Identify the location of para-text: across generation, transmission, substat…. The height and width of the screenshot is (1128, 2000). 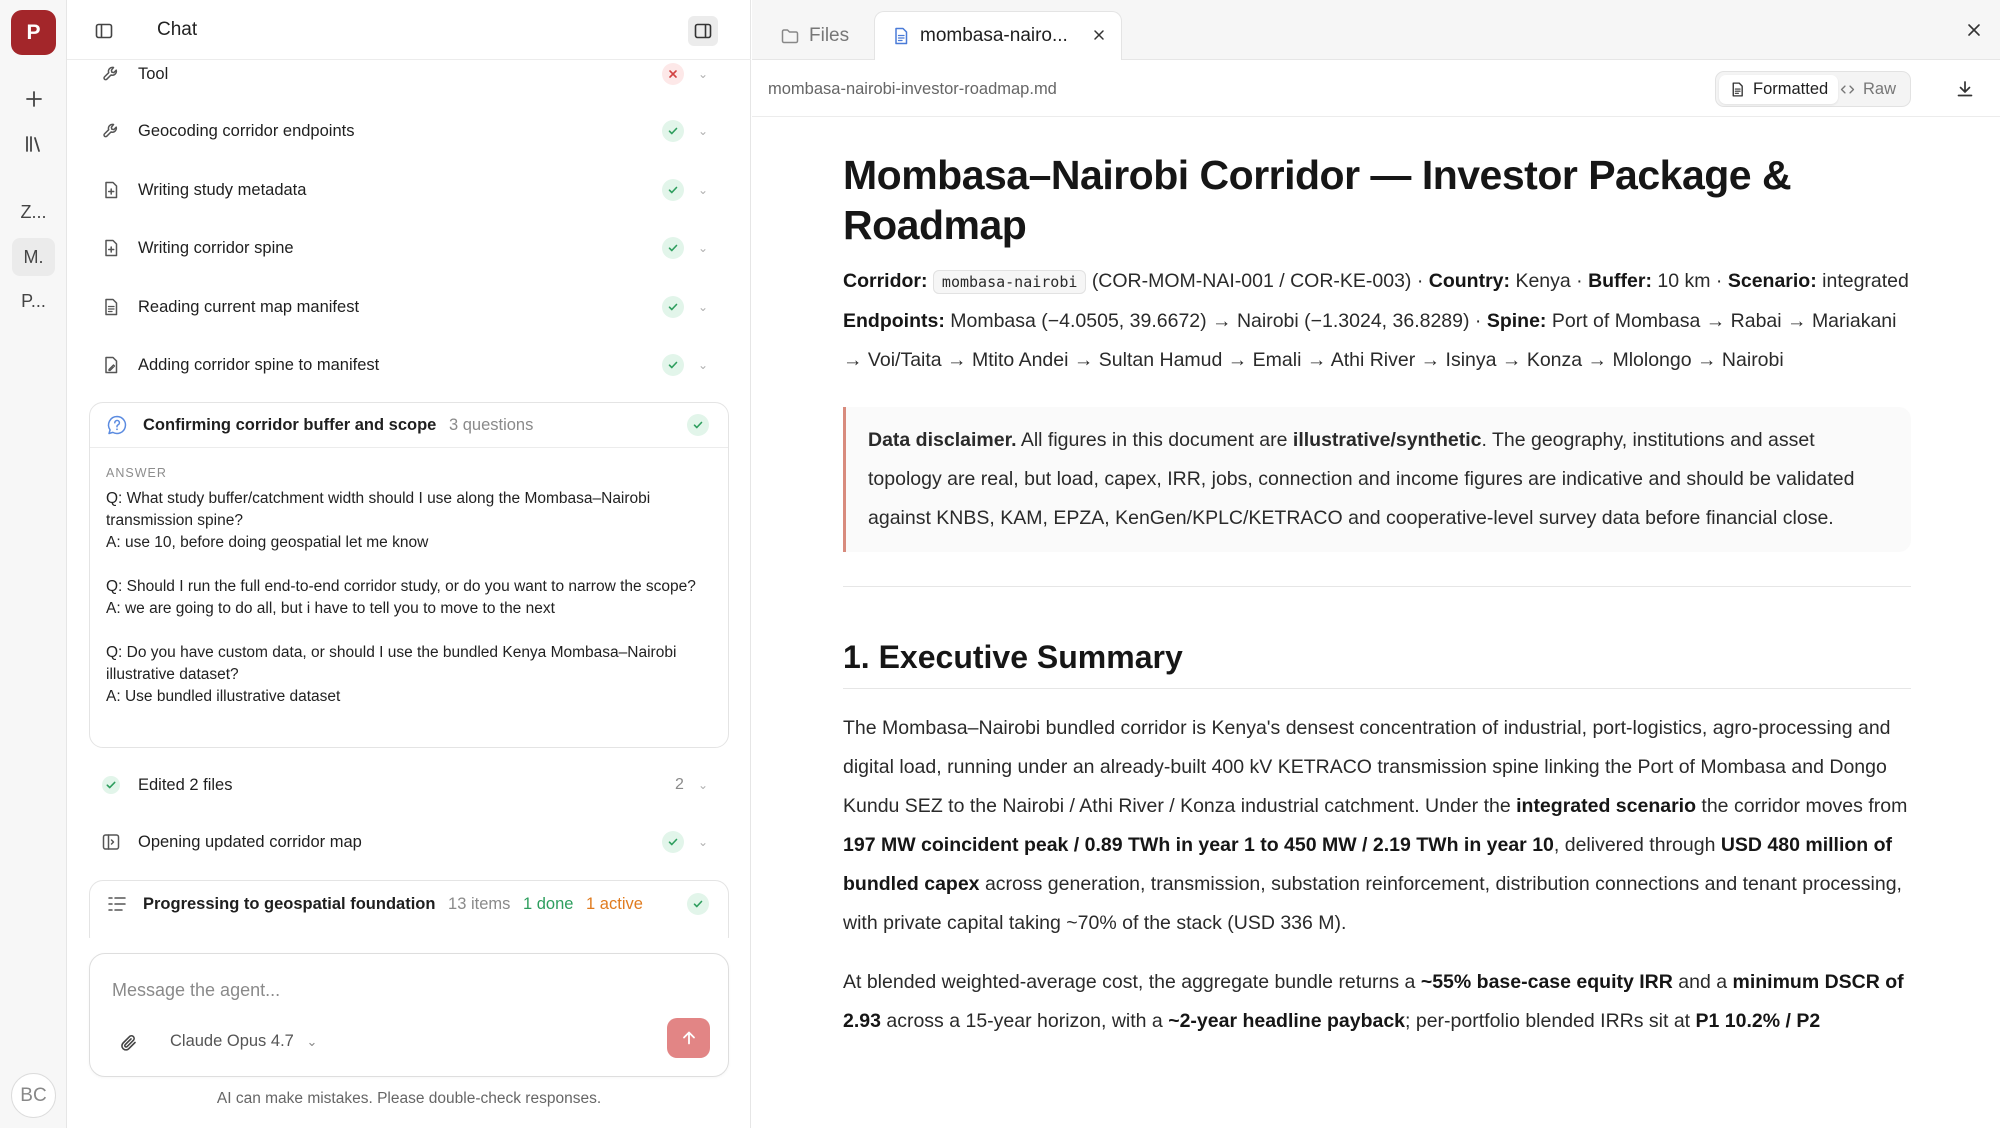
(1372, 903).